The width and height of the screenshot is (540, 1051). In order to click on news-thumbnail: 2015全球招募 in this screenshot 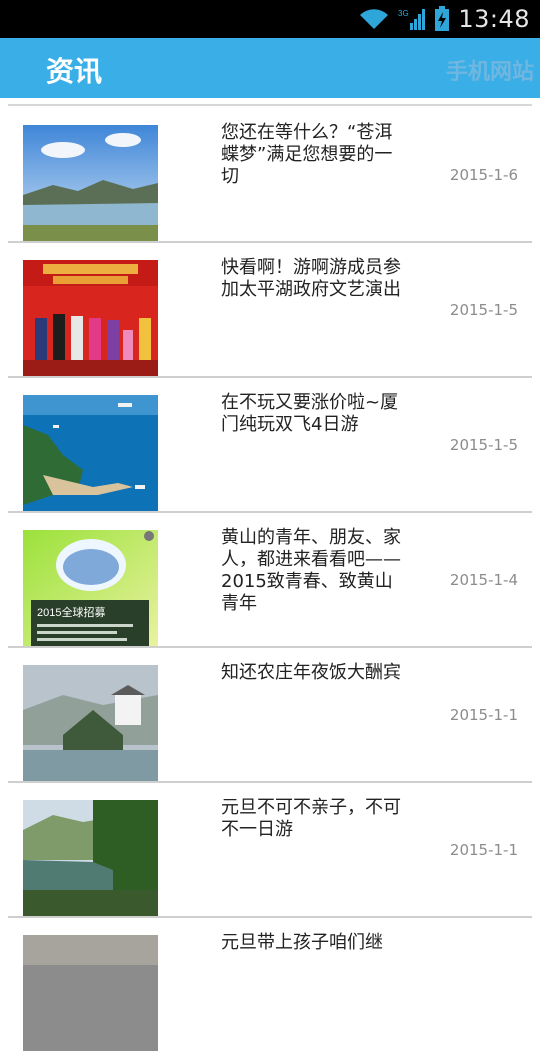, I will do `click(90, 588)`.